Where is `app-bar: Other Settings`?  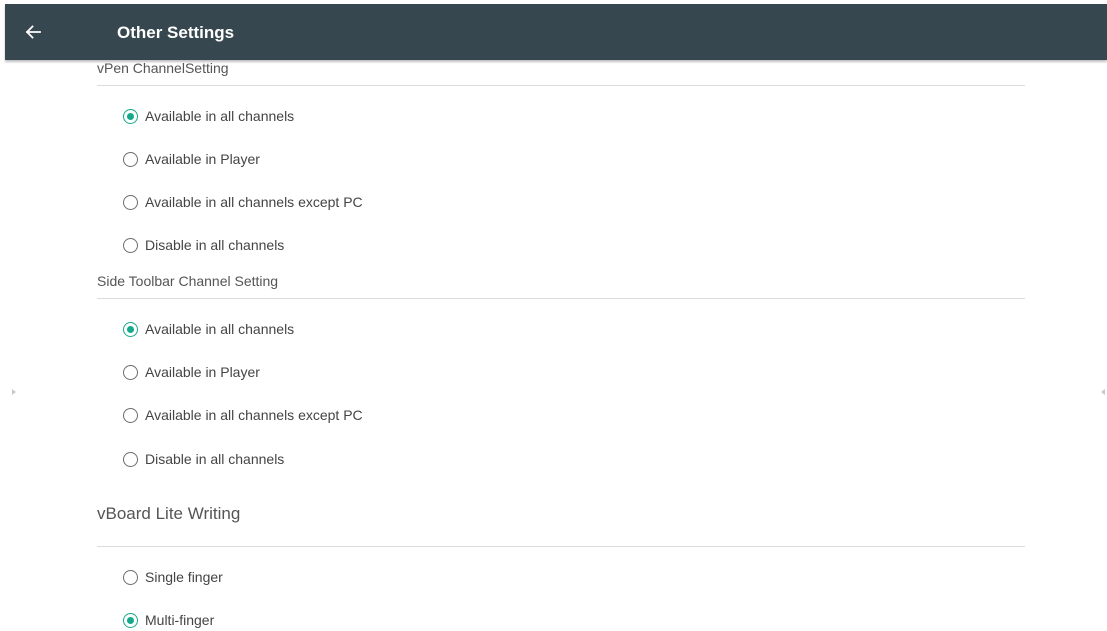 app-bar: Other Settings is located at coordinates (556, 32).